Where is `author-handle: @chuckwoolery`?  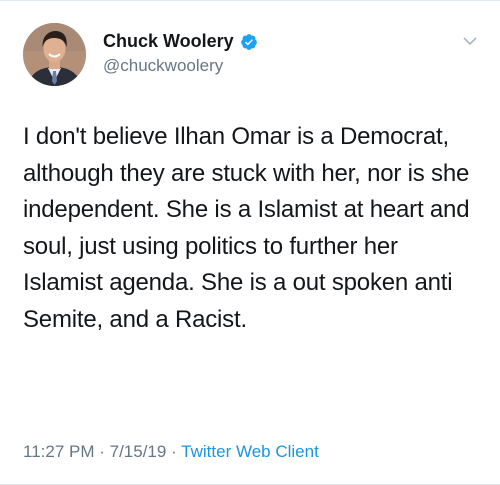 author-handle: @chuckwoolery is located at coordinates (163, 66).